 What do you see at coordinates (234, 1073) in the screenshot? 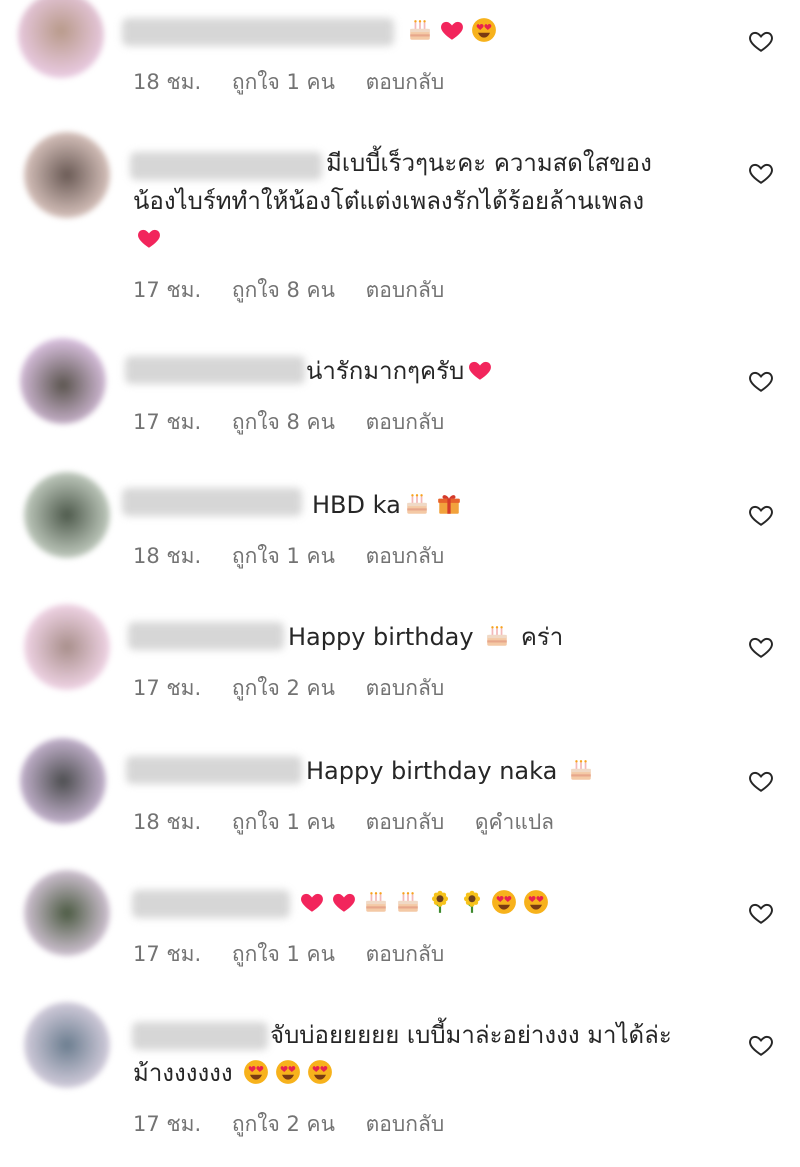
I see `comment-text-continued: ม้างงงงงง` at bounding box center [234, 1073].